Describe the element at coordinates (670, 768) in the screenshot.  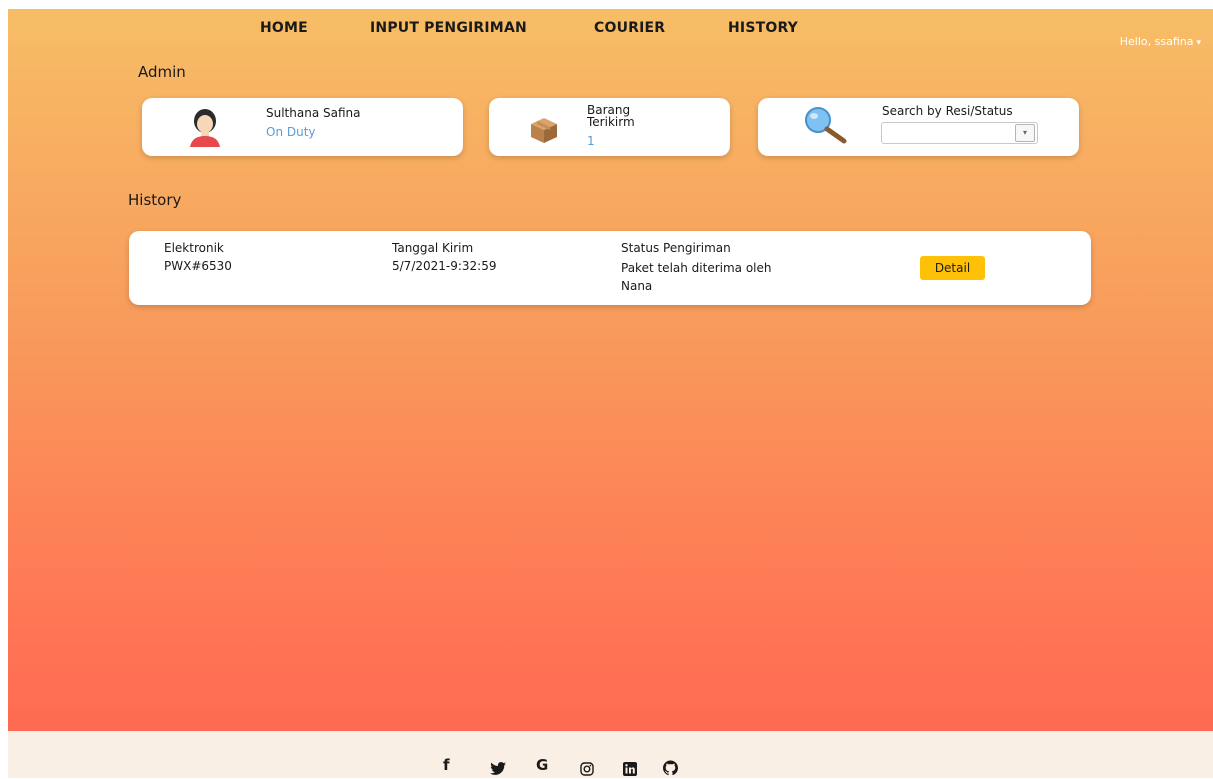
I see `github-icon` at that location.